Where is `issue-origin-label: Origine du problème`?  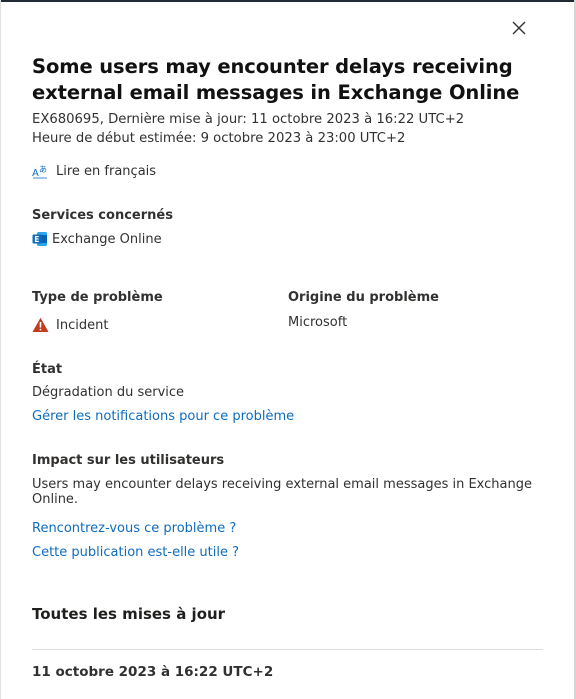 issue-origin-label: Origine du problème is located at coordinates (363, 297).